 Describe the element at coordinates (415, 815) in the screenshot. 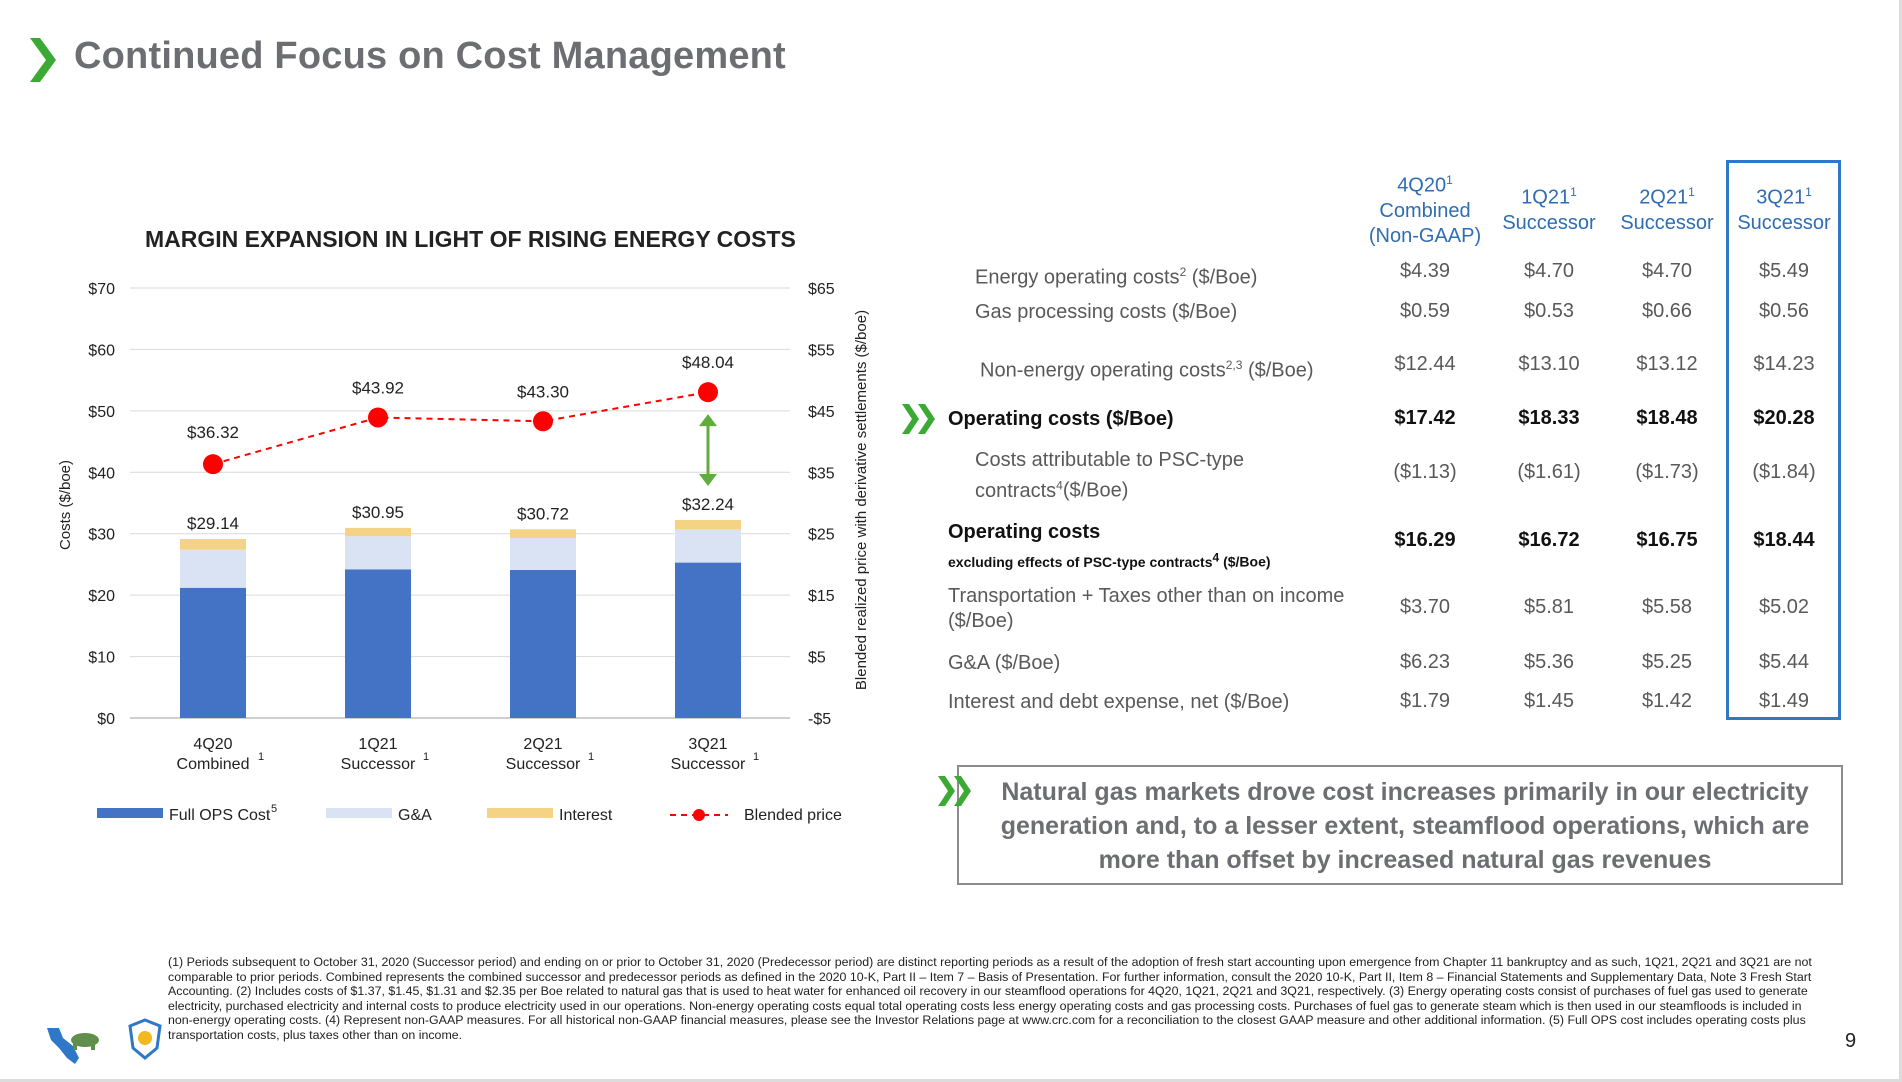

I see `legend-label: G&A` at that location.